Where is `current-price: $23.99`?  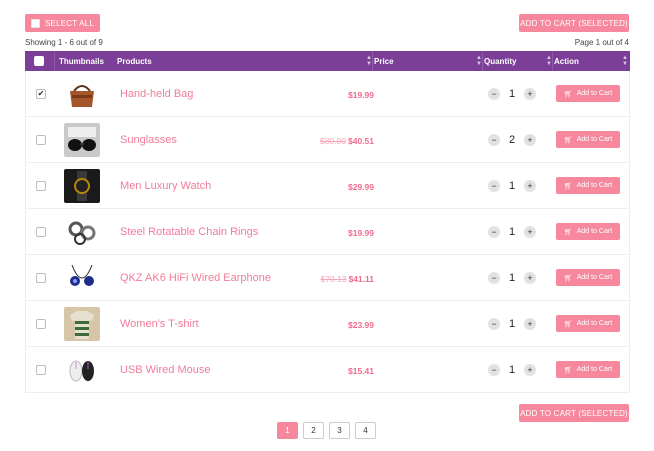 current-price: $23.99 is located at coordinates (361, 325).